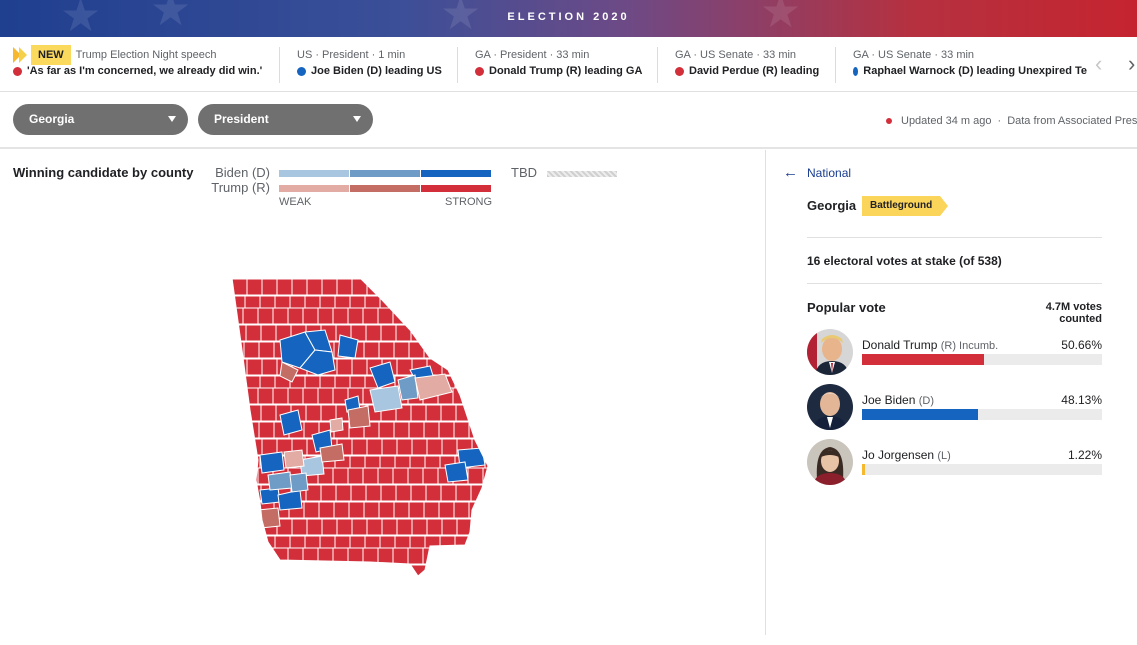  Describe the element at coordinates (456, 472) in the screenshot. I see `county-liberty` at that location.